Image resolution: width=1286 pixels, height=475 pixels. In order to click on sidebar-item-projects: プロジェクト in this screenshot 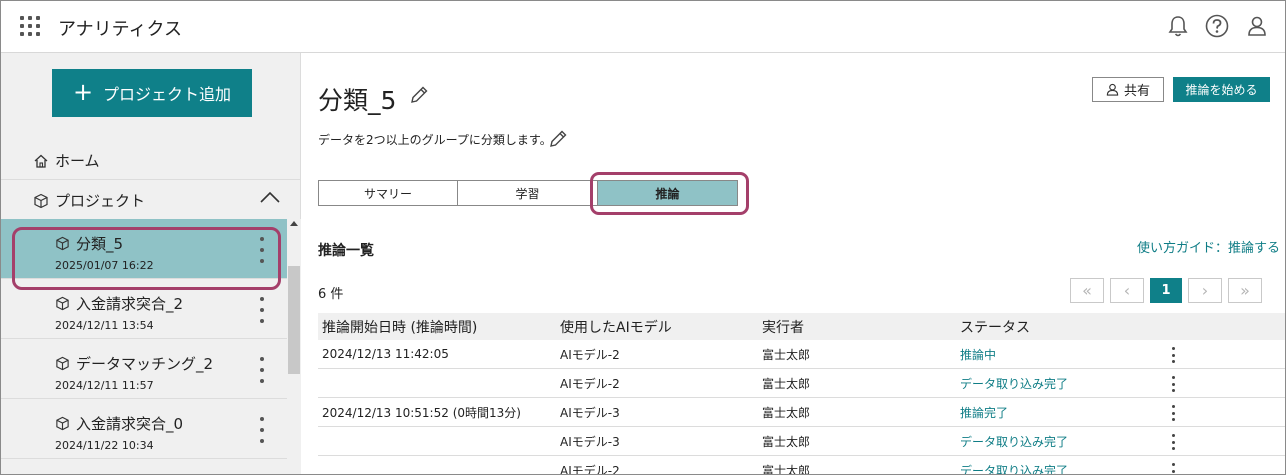, I will do `click(89, 200)`.